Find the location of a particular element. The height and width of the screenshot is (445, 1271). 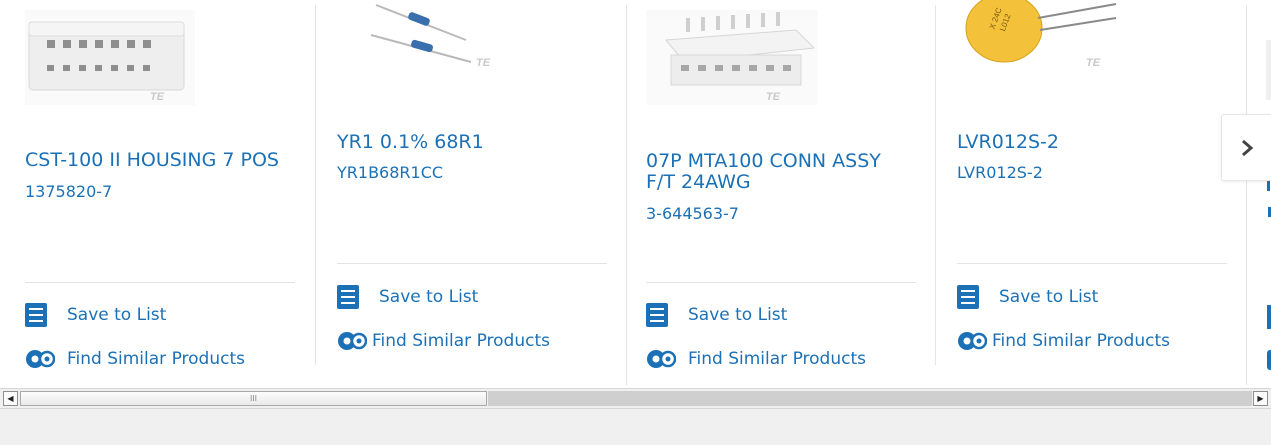

horizontal-scrollbar: ◀ III ▶ is located at coordinates (635, 398).